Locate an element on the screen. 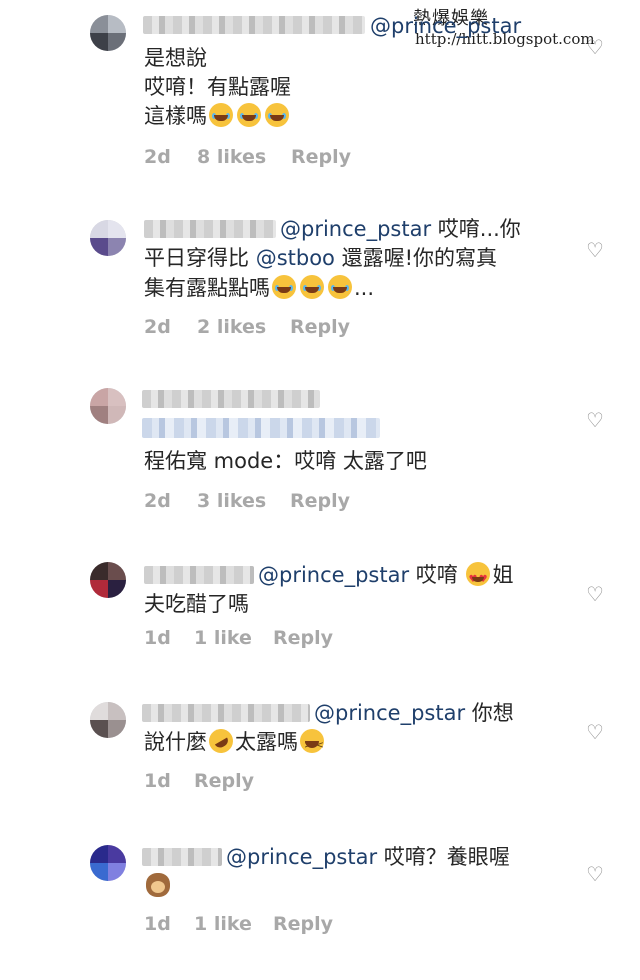 The image size is (640, 980). blurred-line is located at coordinates (261, 428).